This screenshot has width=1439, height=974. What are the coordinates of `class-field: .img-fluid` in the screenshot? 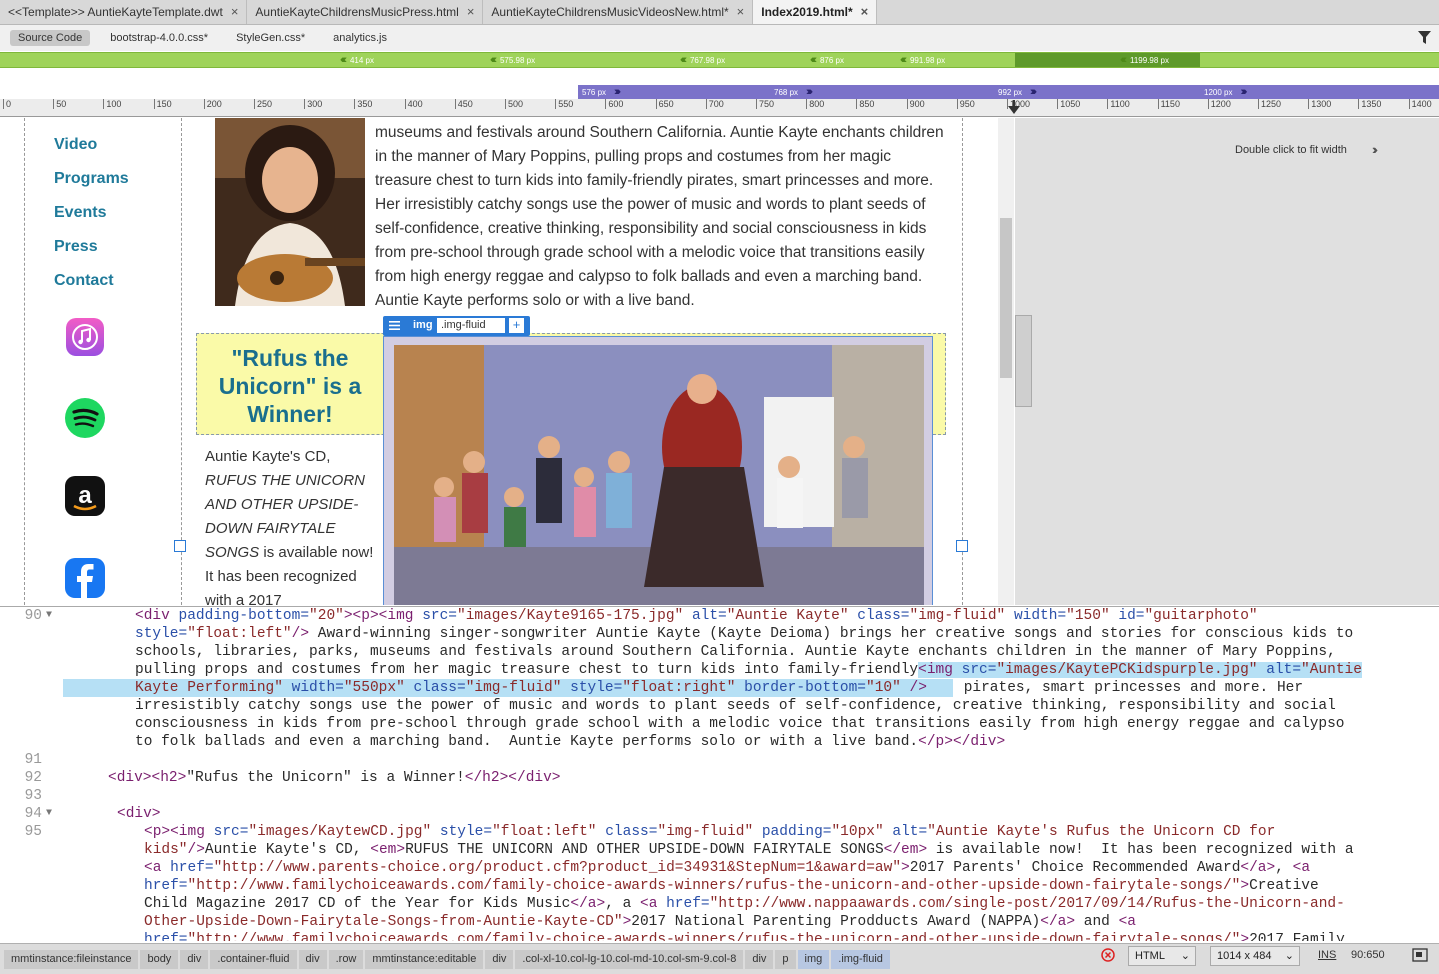 It's located at (471, 325).